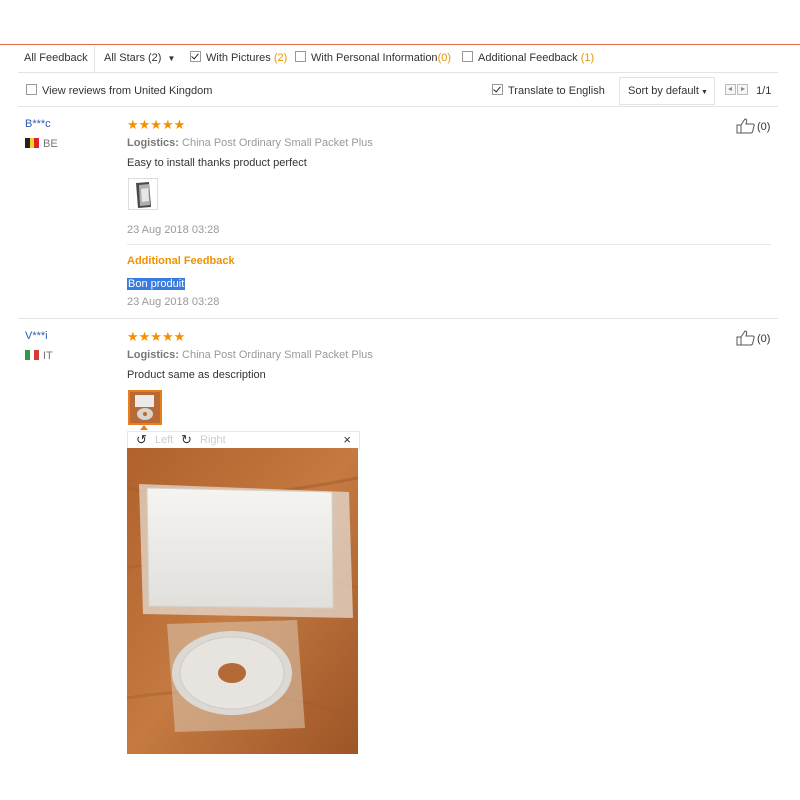 The image size is (800, 800). What do you see at coordinates (400, 44) in the screenshot?
I see `top-divider` at bounding box center [400, 44].